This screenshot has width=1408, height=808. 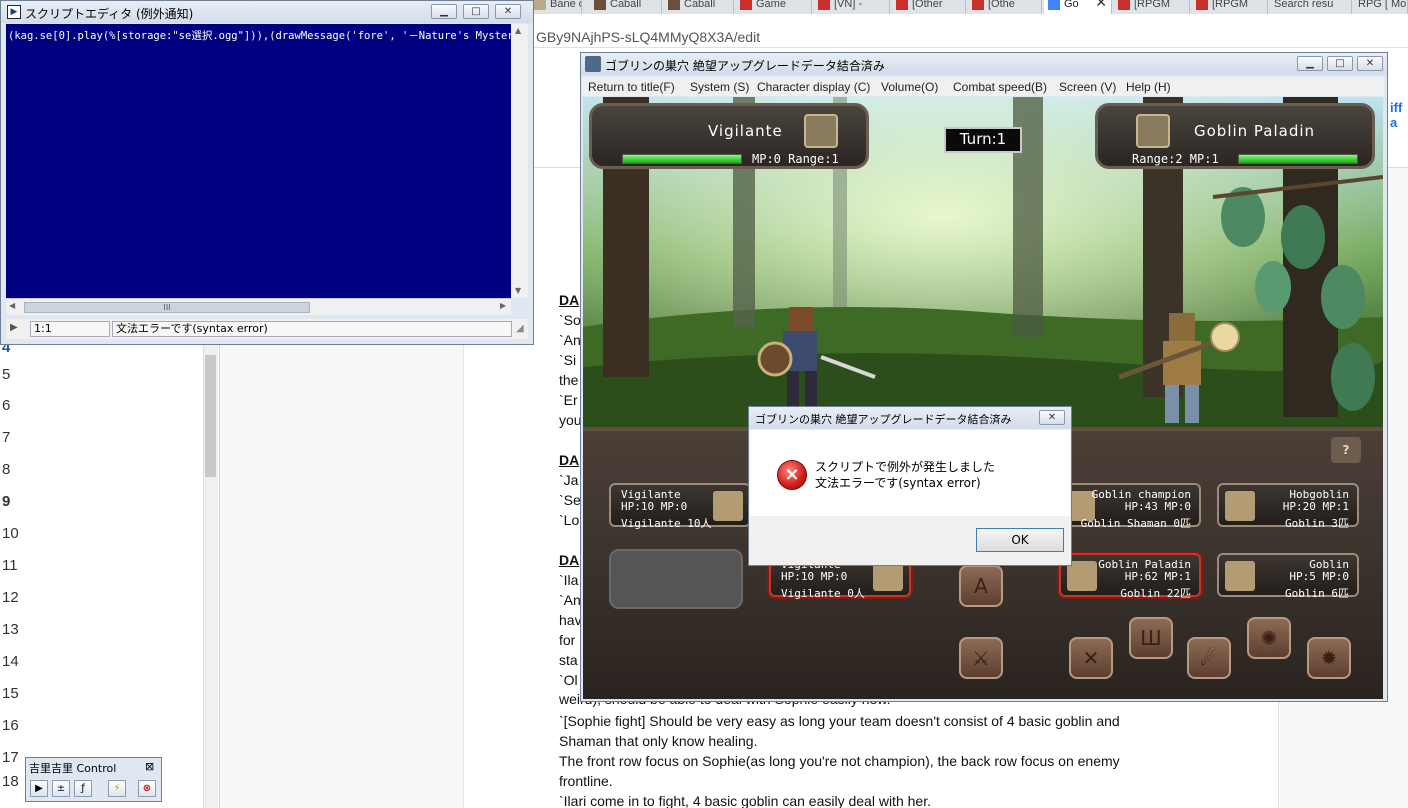 I want to click on line-number: 6, so click(x=6, y=405).